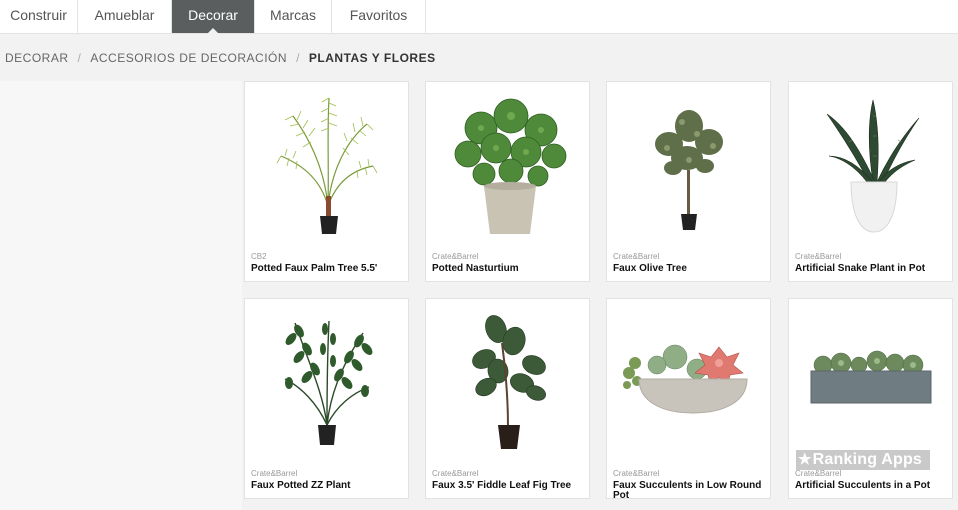 This screenshot has width=958, height=510. I want to click on snake-plant-icon, so click(873, 166).